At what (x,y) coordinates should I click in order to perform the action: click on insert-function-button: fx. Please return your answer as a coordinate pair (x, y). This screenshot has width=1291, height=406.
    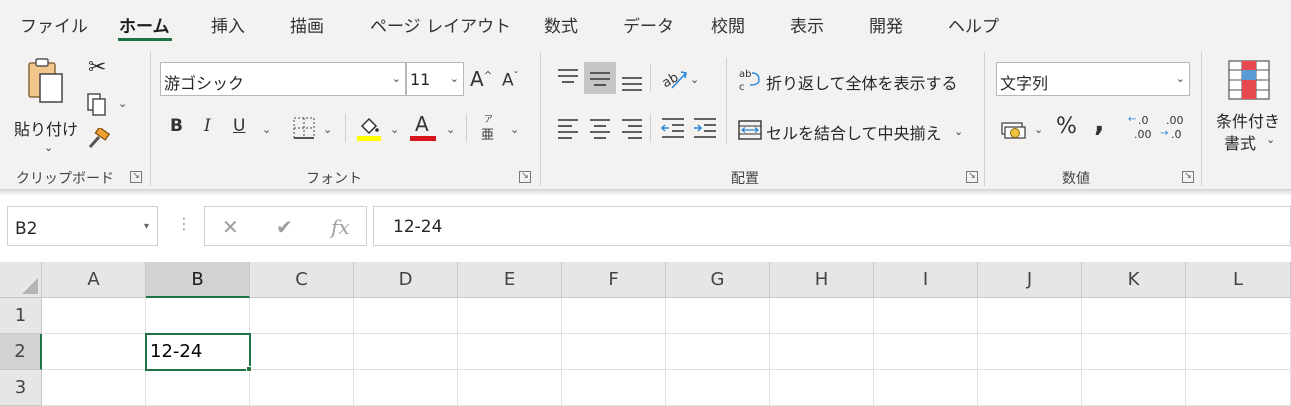
    Looking at the image, I should click on (340, 227).